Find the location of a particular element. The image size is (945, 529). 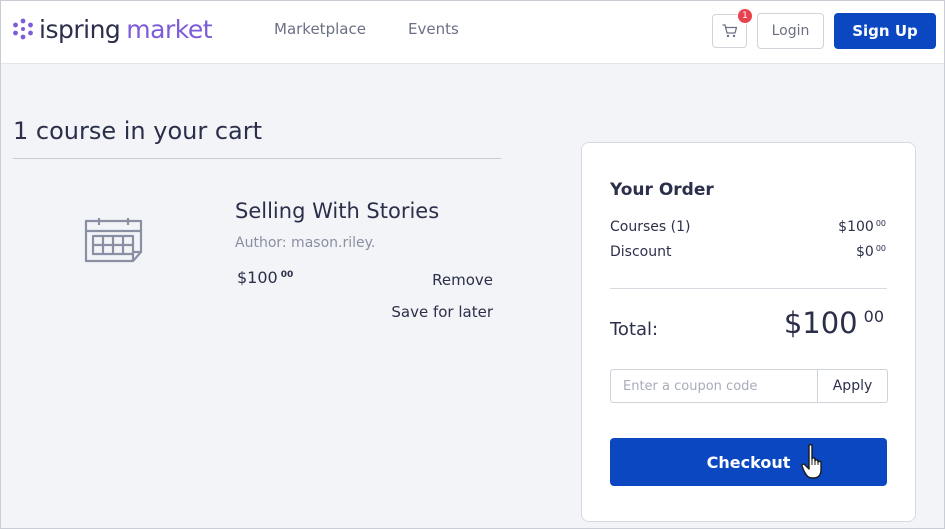

total-value: $100 00 is located at coordinates (834, 323).